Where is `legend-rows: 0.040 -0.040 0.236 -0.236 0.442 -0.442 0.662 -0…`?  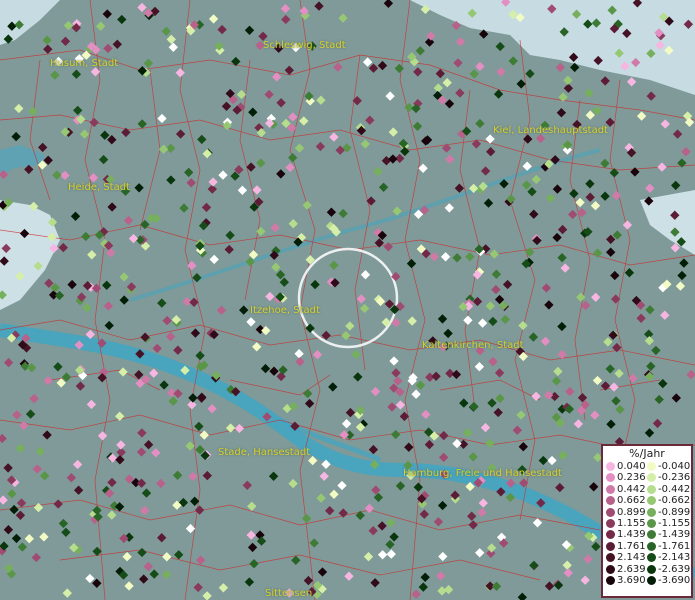
legend-rows: 0.040 -0.040 0.236 -0.236 0.442 -0.442 0.662 -0… is located at coordinates (647, 523).